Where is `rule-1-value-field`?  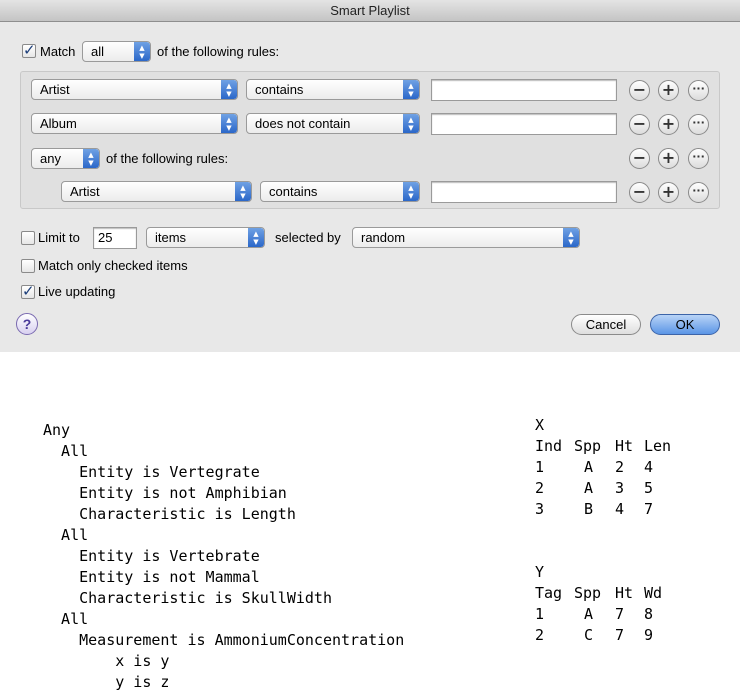 rule-1-value-field is located at coordinates (524, 90).